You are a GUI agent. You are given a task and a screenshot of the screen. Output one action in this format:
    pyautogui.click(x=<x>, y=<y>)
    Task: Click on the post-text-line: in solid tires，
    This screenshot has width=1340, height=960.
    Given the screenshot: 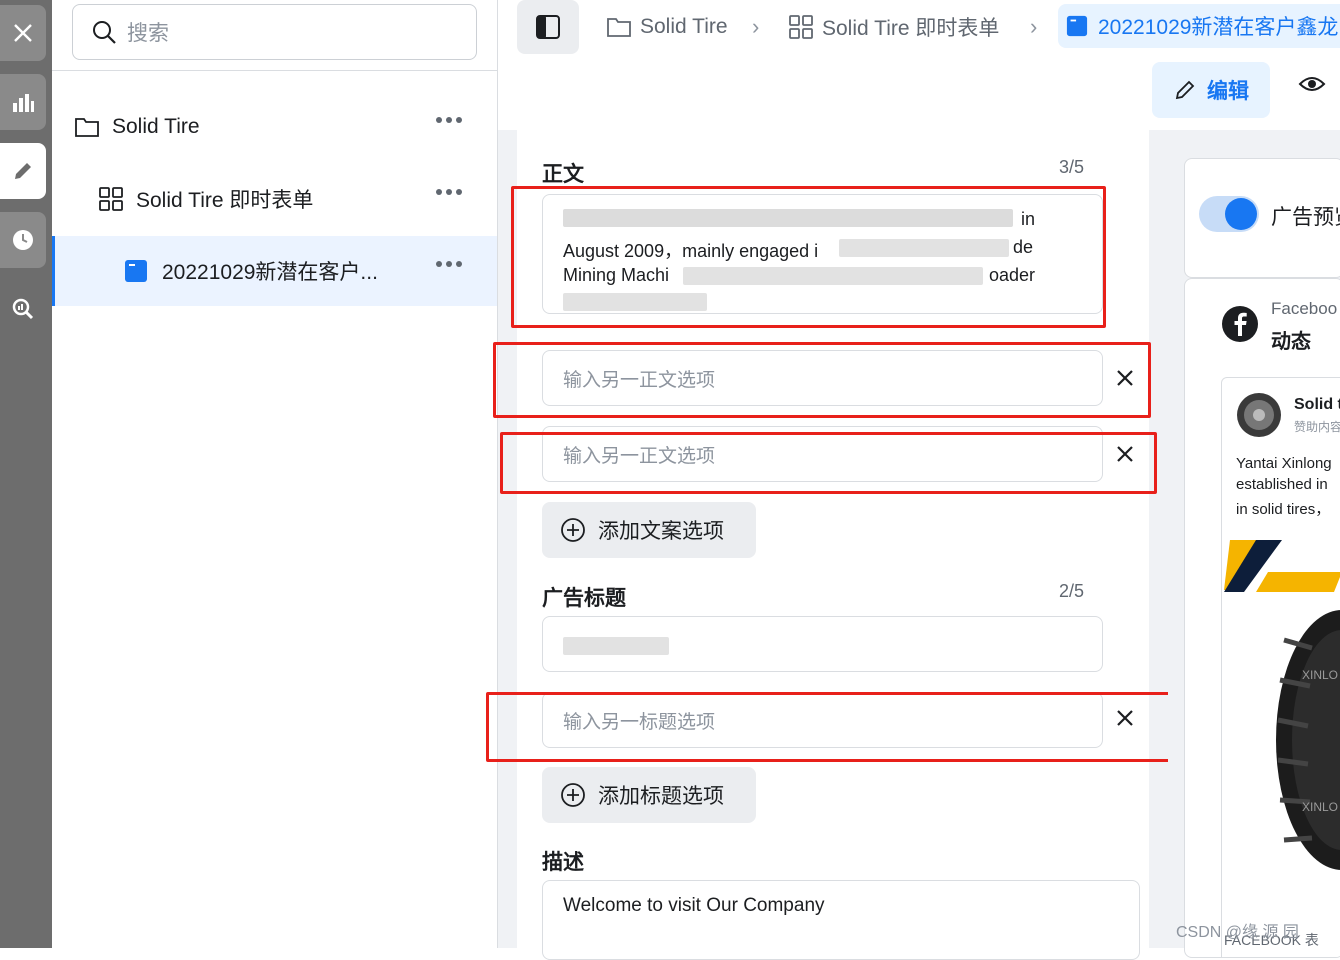 What is the action you would take?
    pyautogui.click(x=1283, y=509)
    